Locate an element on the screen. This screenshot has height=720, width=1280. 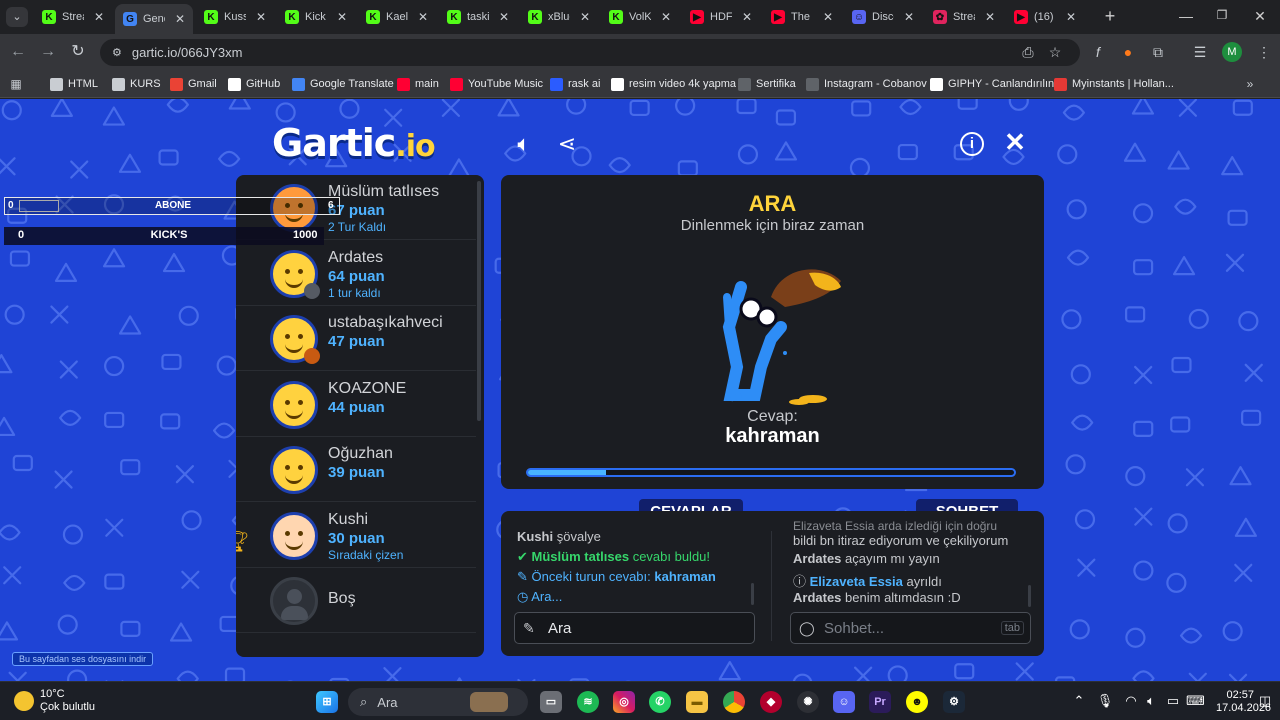
player-row: ustabaşıkahveci 47 puan is located at coordinates (356, 338).